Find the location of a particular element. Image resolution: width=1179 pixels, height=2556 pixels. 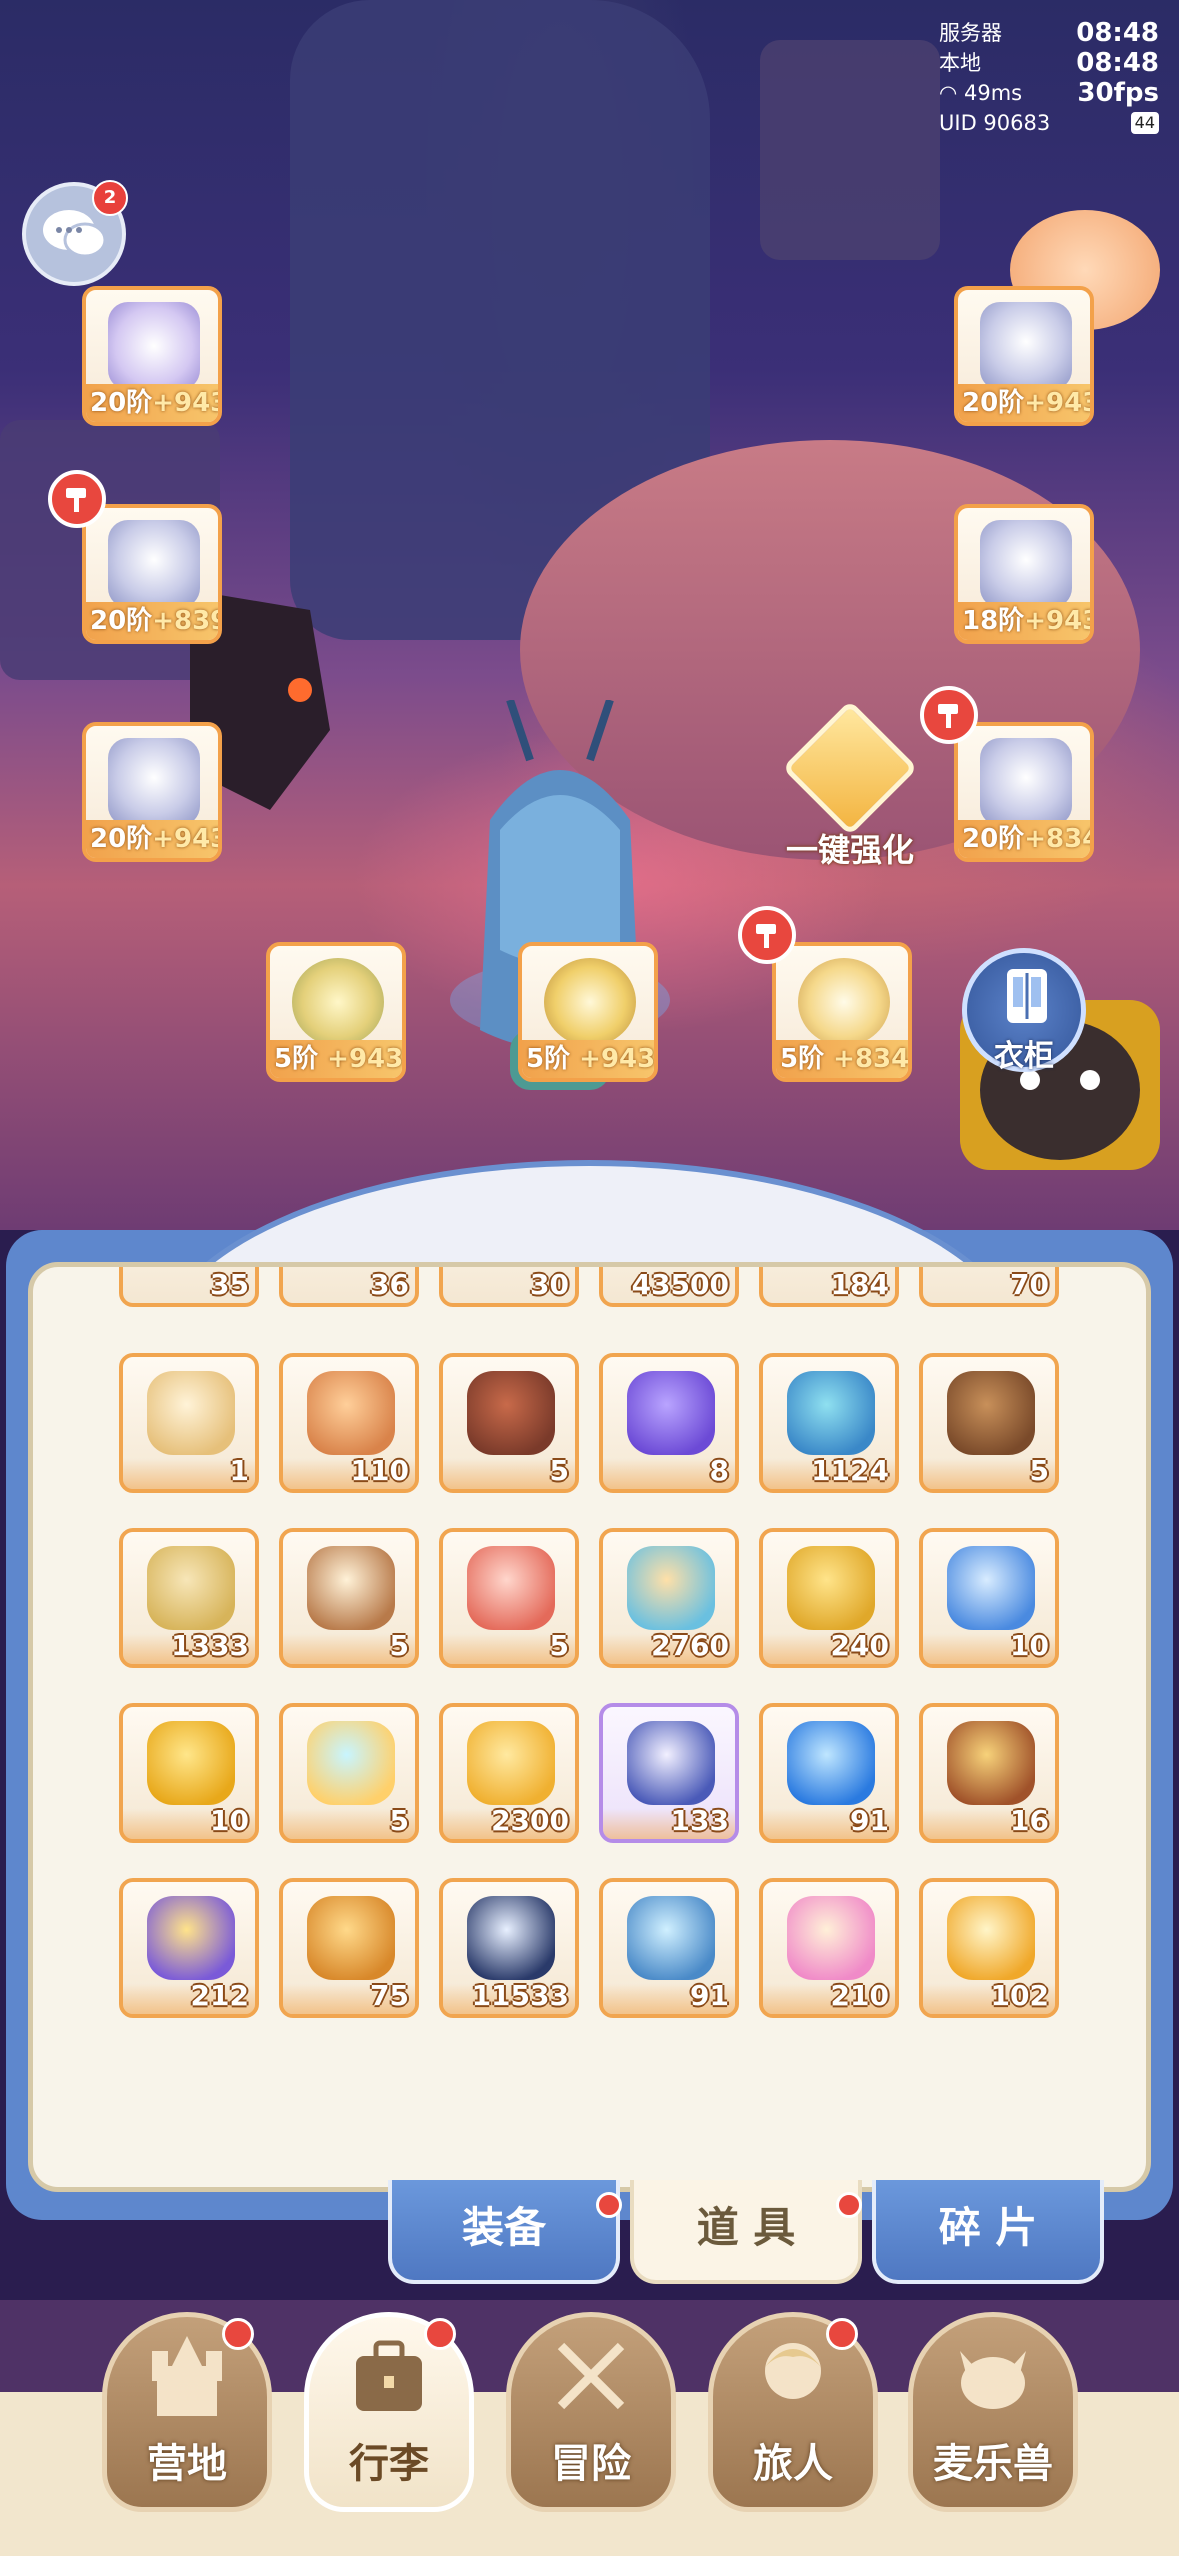

tab-fragments: 碎 片 is located at coordinates (988, 2232).